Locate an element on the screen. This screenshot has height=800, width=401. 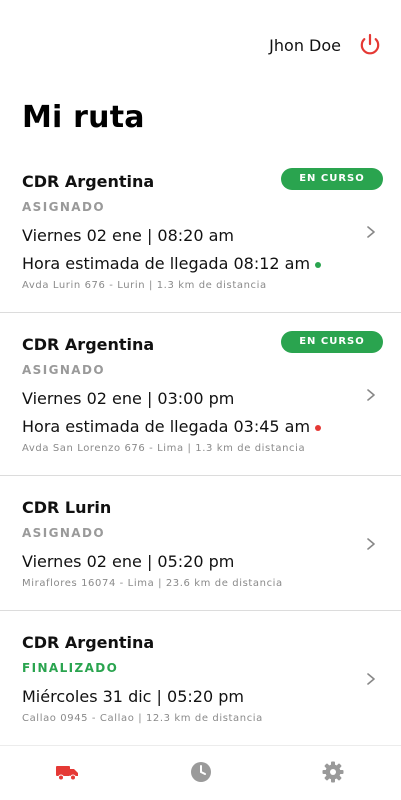
header: Jhon Doe is located at coordinates (200, 45).